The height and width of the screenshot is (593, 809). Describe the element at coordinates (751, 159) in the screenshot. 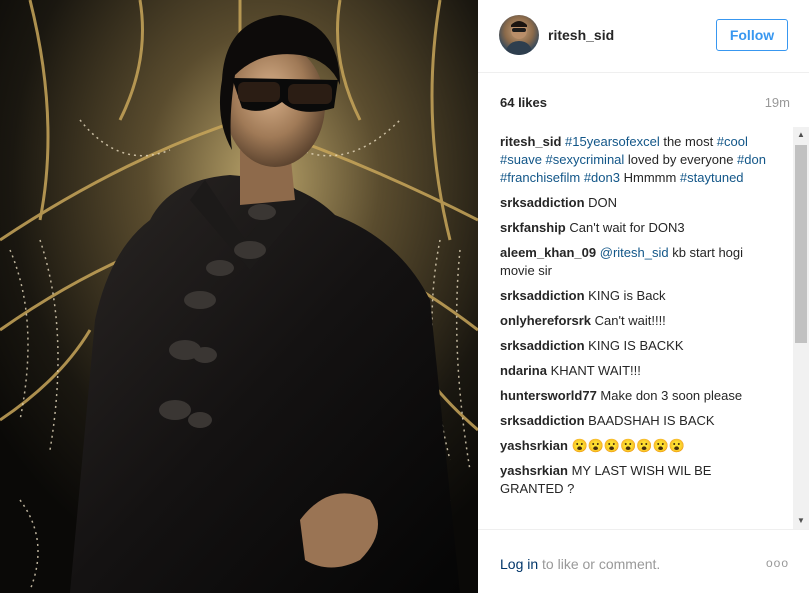

I see `hashtag-link: #don` at that location.